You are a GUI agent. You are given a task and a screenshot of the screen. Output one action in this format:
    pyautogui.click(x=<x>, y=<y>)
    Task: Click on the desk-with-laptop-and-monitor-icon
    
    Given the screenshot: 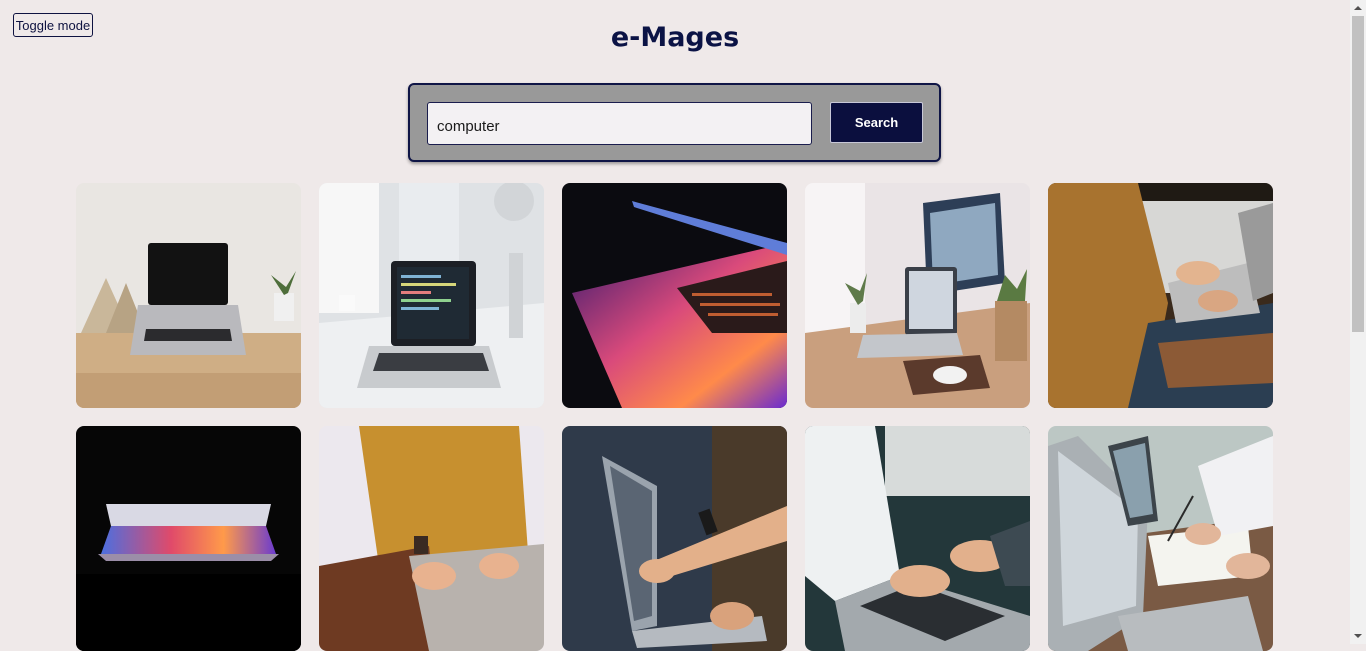 What is the action you would take?
    pyautogui.click(x=917, y=295)
    